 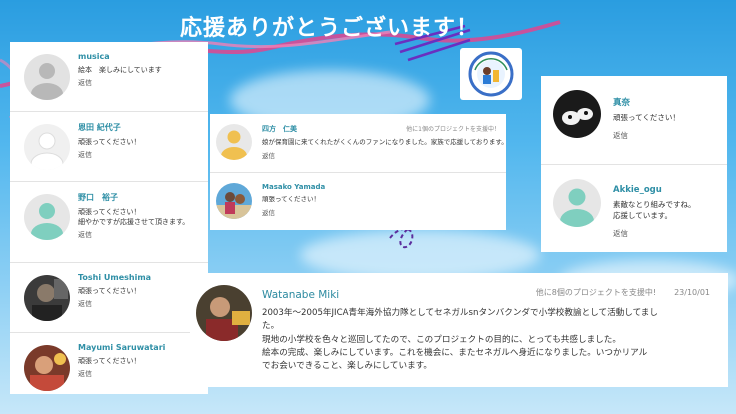 What do you see at coordinates (115, 277) in the screenshot?
I see `commenter-name: Toshi Umeshima` at bounding box center [115, 277].